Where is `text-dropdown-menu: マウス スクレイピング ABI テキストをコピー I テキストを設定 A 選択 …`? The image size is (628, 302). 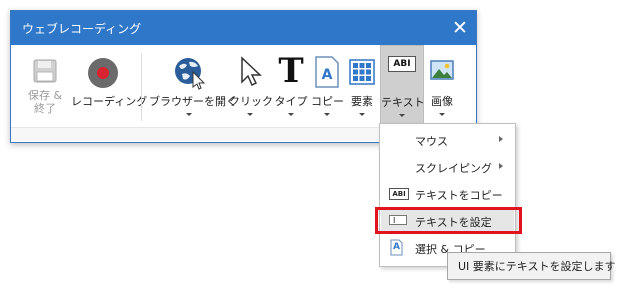 text-dropdown-menu: マウス スクレイピング ABI テキストをコピー I テキストを設定 A 選択 … is located at coordinates (447, 195).